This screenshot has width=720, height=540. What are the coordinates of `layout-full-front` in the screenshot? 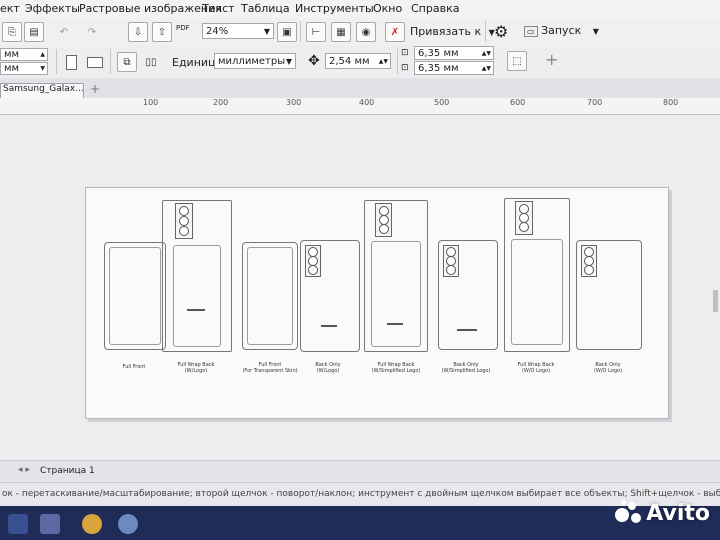 It's located at (135, 296).